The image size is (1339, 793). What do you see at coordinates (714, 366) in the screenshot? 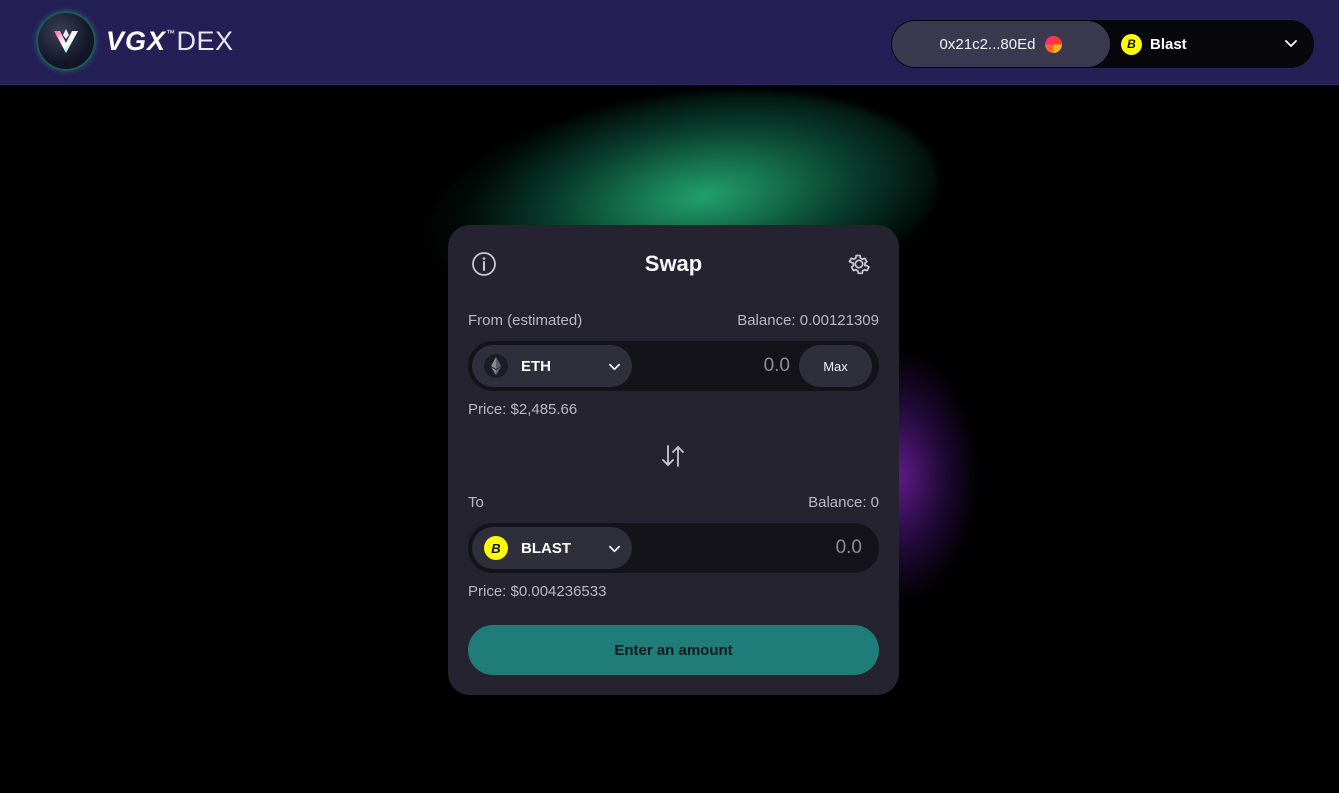
I see `from-amount-input` at bounding box center [714, 366].